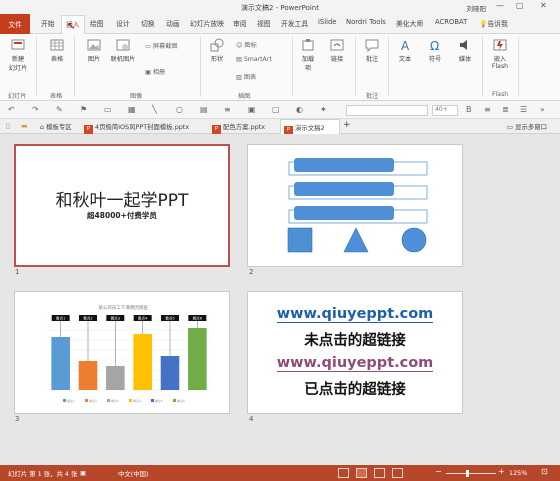 Image resolution: width=560 pixels, height=481 pixels. What do you see at coordinates (361, 473) in the screenshot?
I see `view-sorter-icon` at bounding box center [361, 473].